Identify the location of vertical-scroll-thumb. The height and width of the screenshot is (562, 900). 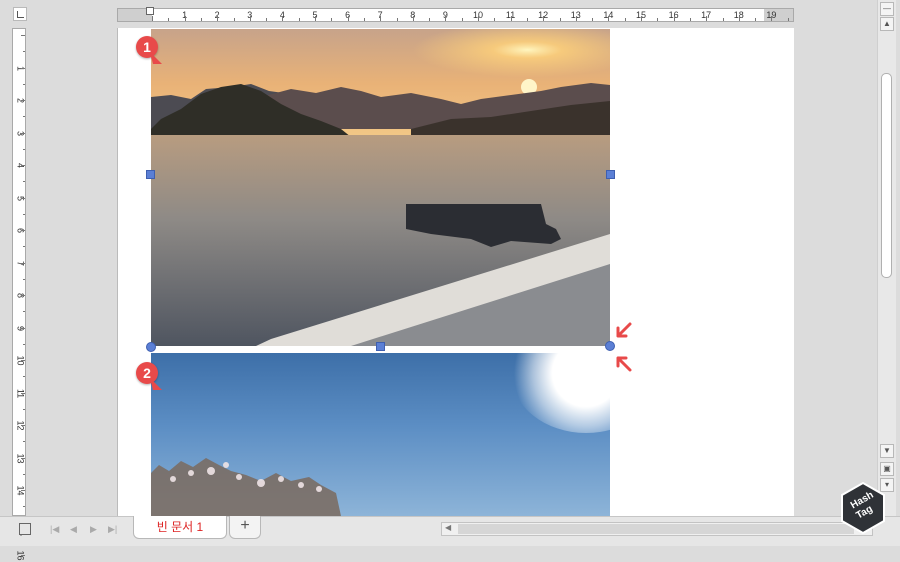
(886, 175).